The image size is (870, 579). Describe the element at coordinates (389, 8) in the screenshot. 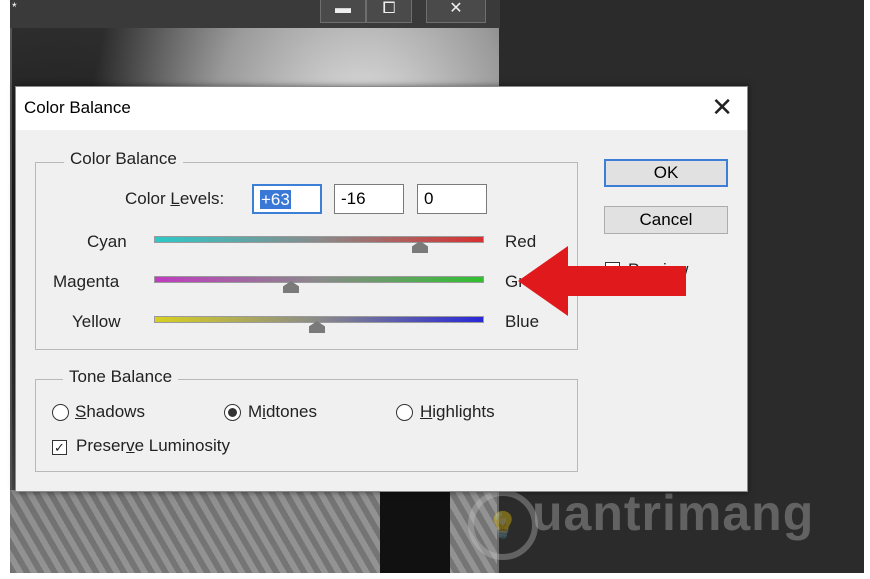

I see `maximize-icon: ⧠` at that location.